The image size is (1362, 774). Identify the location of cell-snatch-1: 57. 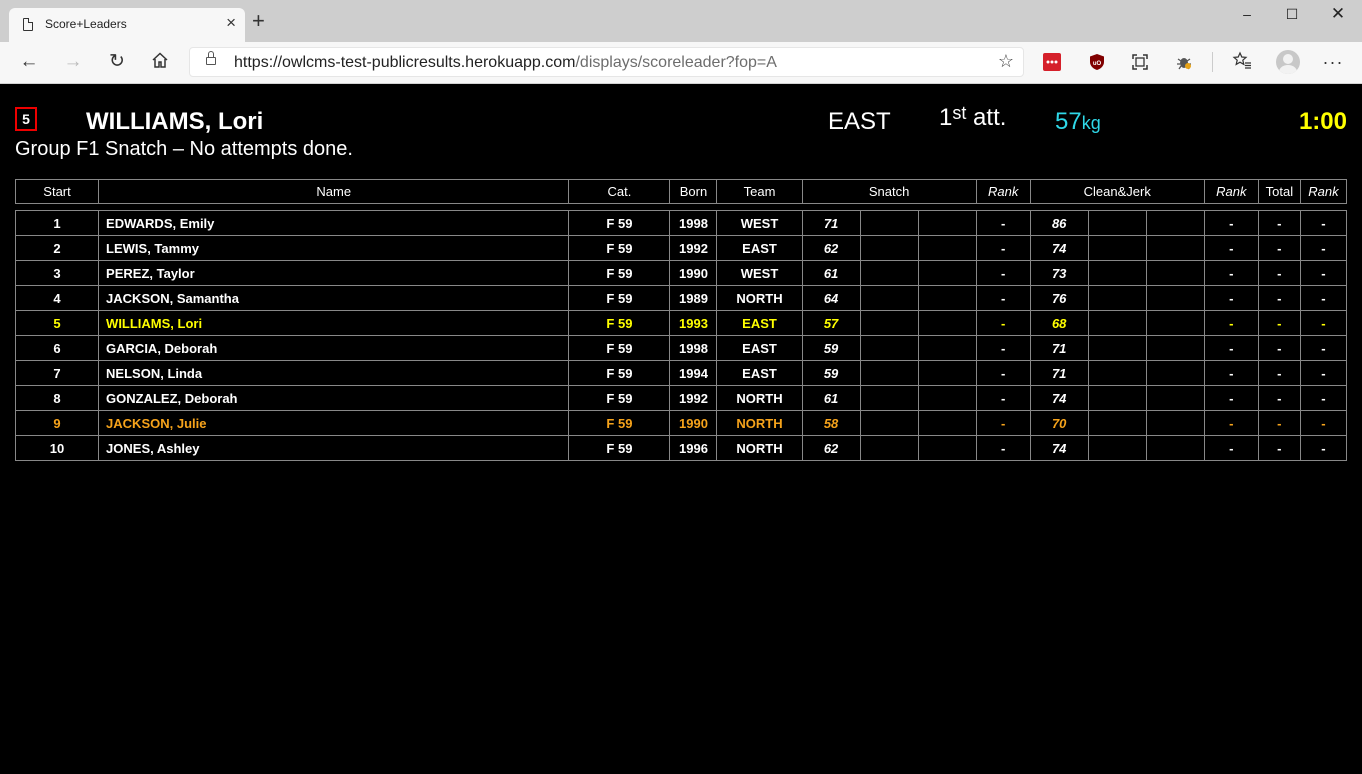
(831, 323).